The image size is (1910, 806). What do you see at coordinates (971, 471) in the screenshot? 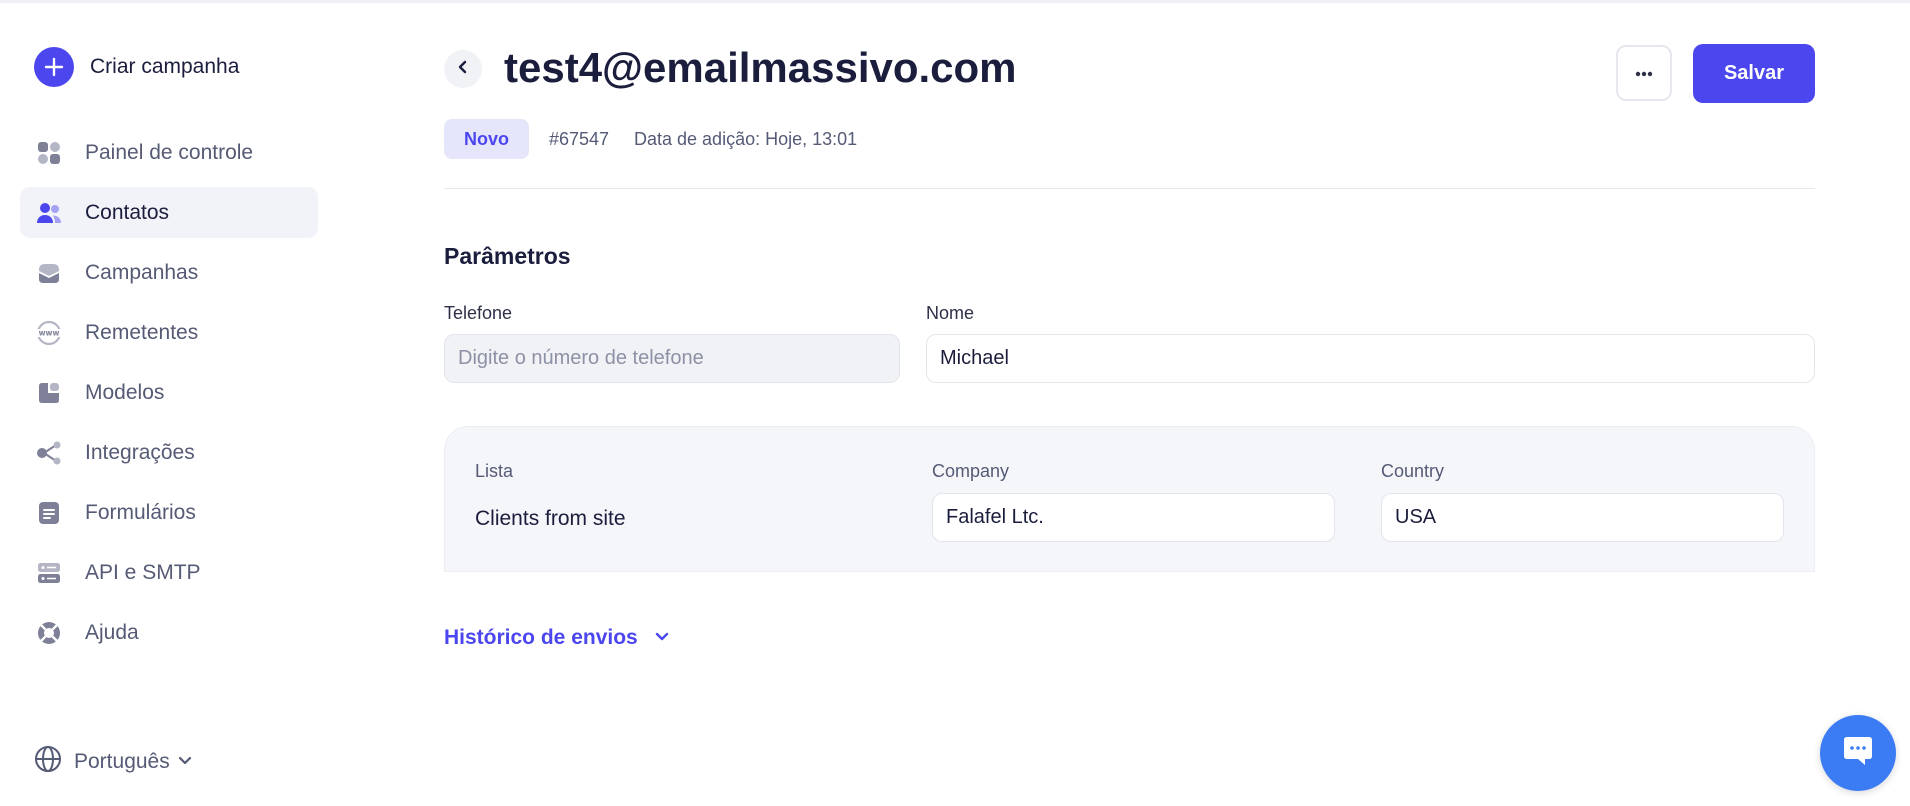
I see `company-label: Company` at bounding box center [971, 471].